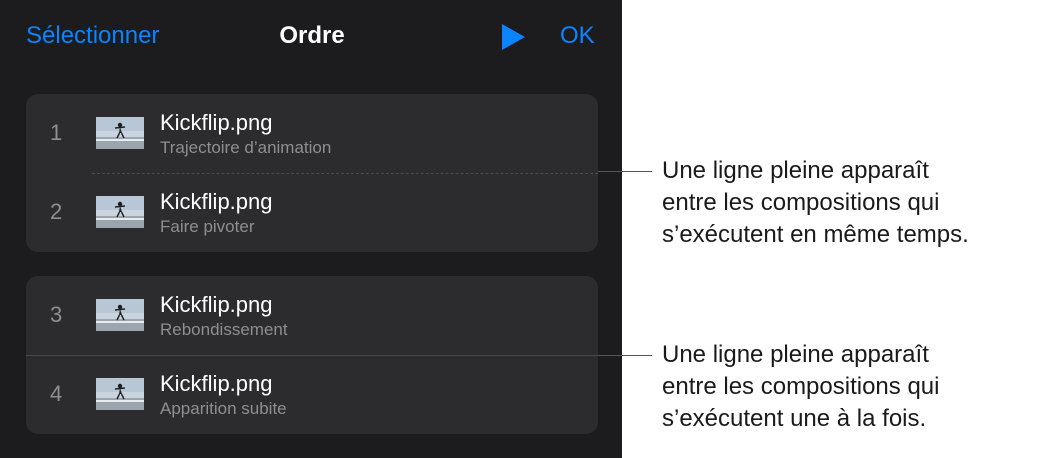  Describe the element at coordinates (312, 315) in the screenshot. I see `build-row: 3 Kickflip.png Rebondissement` at that location.